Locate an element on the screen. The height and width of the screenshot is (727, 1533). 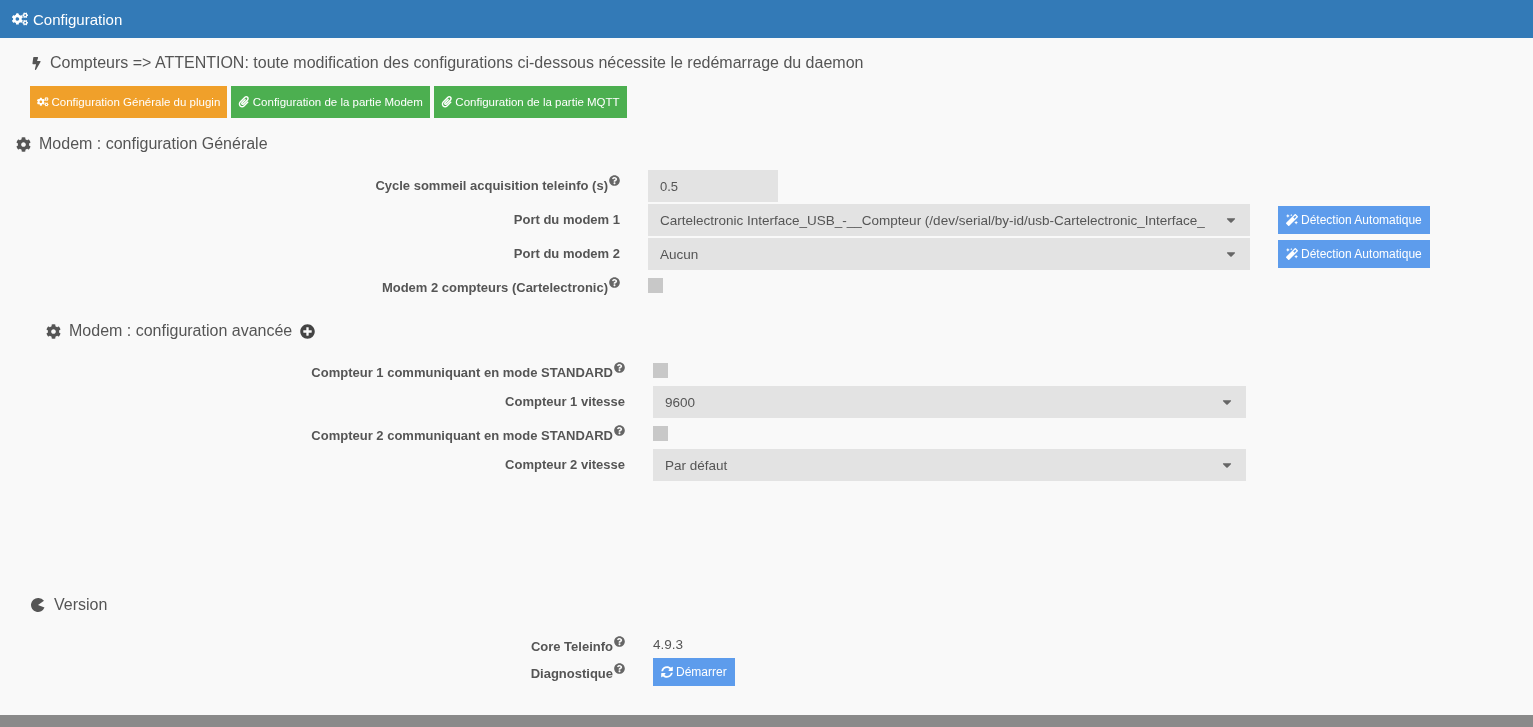
field-label: Compteur 2 vitesse is located at coordinates (565, 464).